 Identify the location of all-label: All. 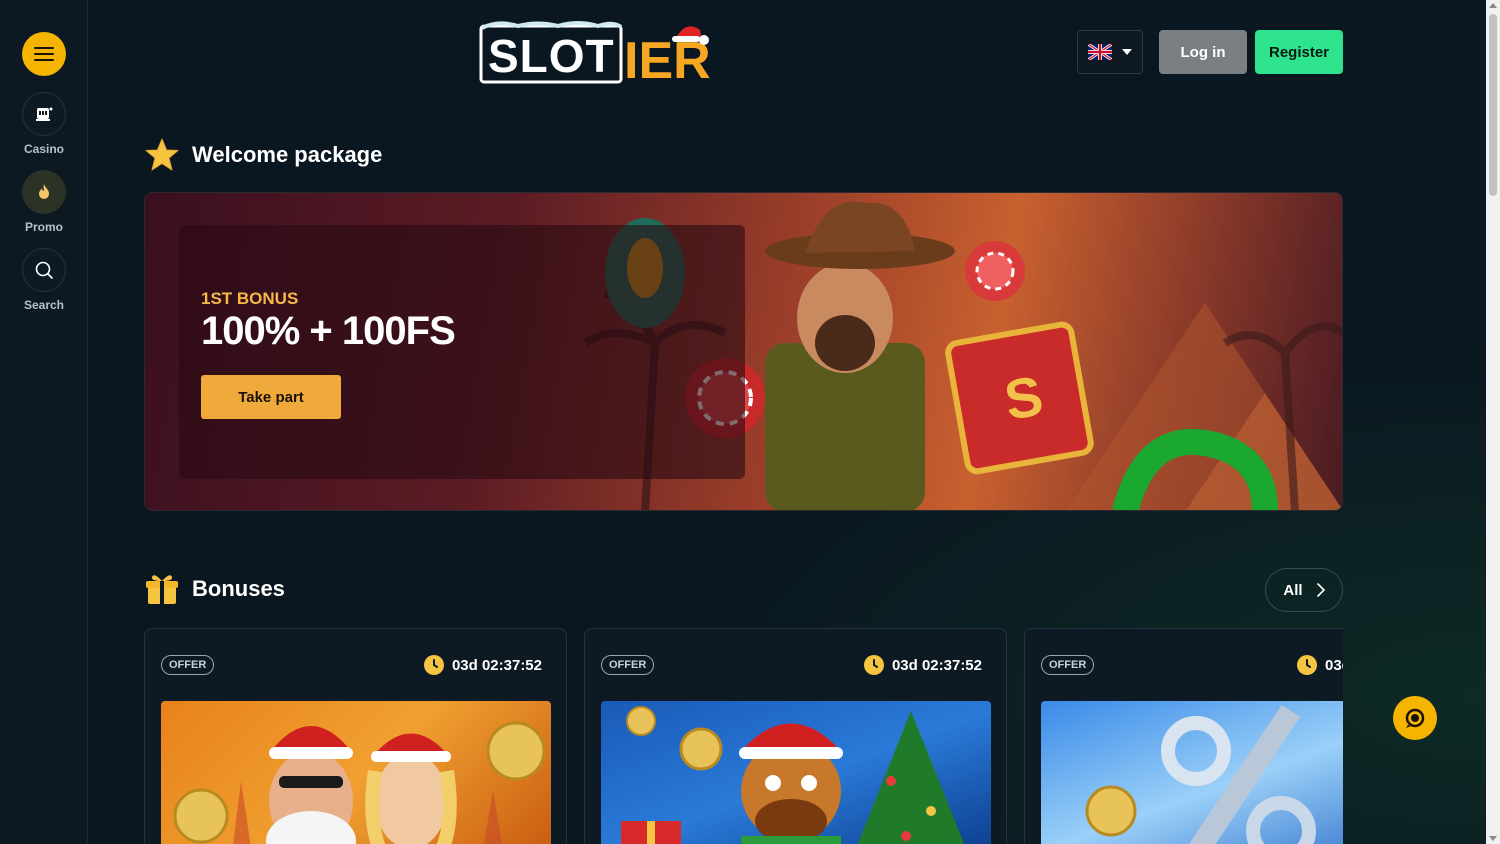
(1293, 590).